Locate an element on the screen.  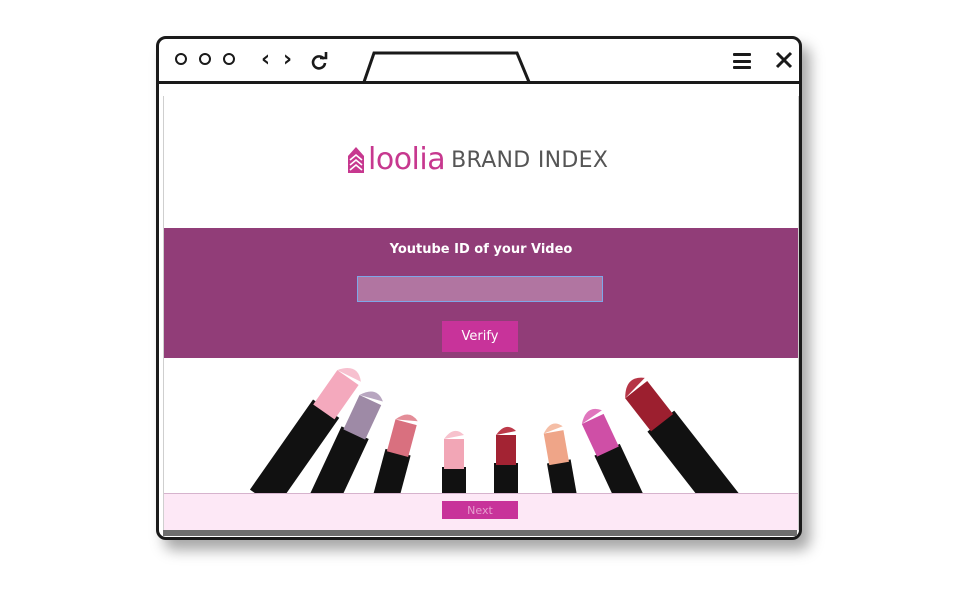
youtube-id-label: Youtube ID of your Video is located at coordinates (481, 249).